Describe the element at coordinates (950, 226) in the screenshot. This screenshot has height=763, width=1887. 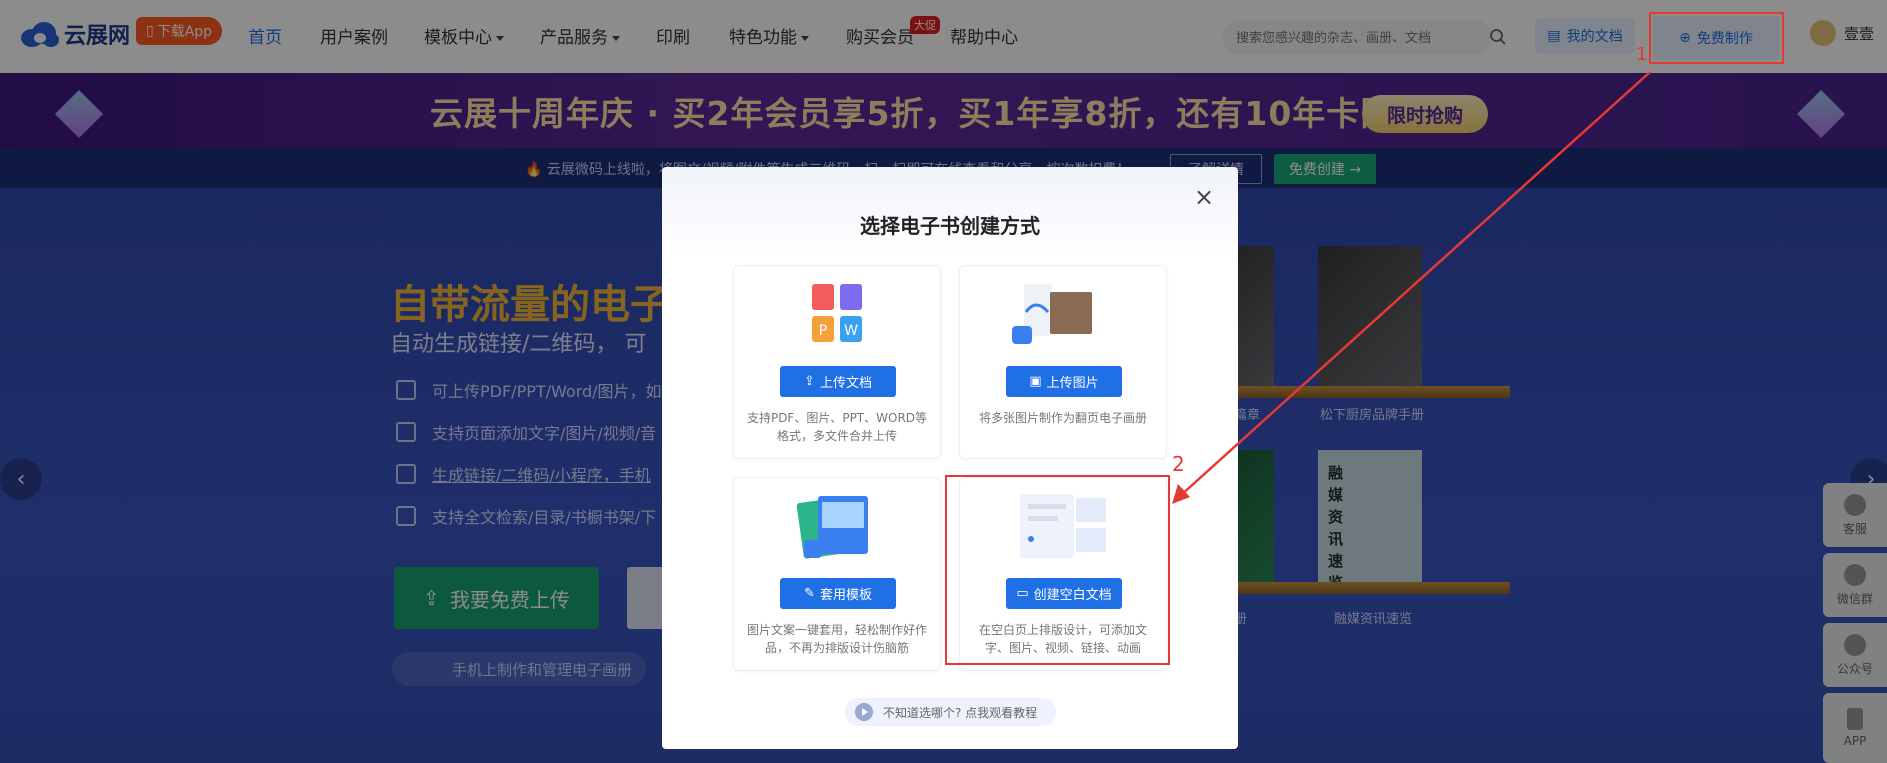
I see `modal-title: 选择电子书创建方式` at that location.